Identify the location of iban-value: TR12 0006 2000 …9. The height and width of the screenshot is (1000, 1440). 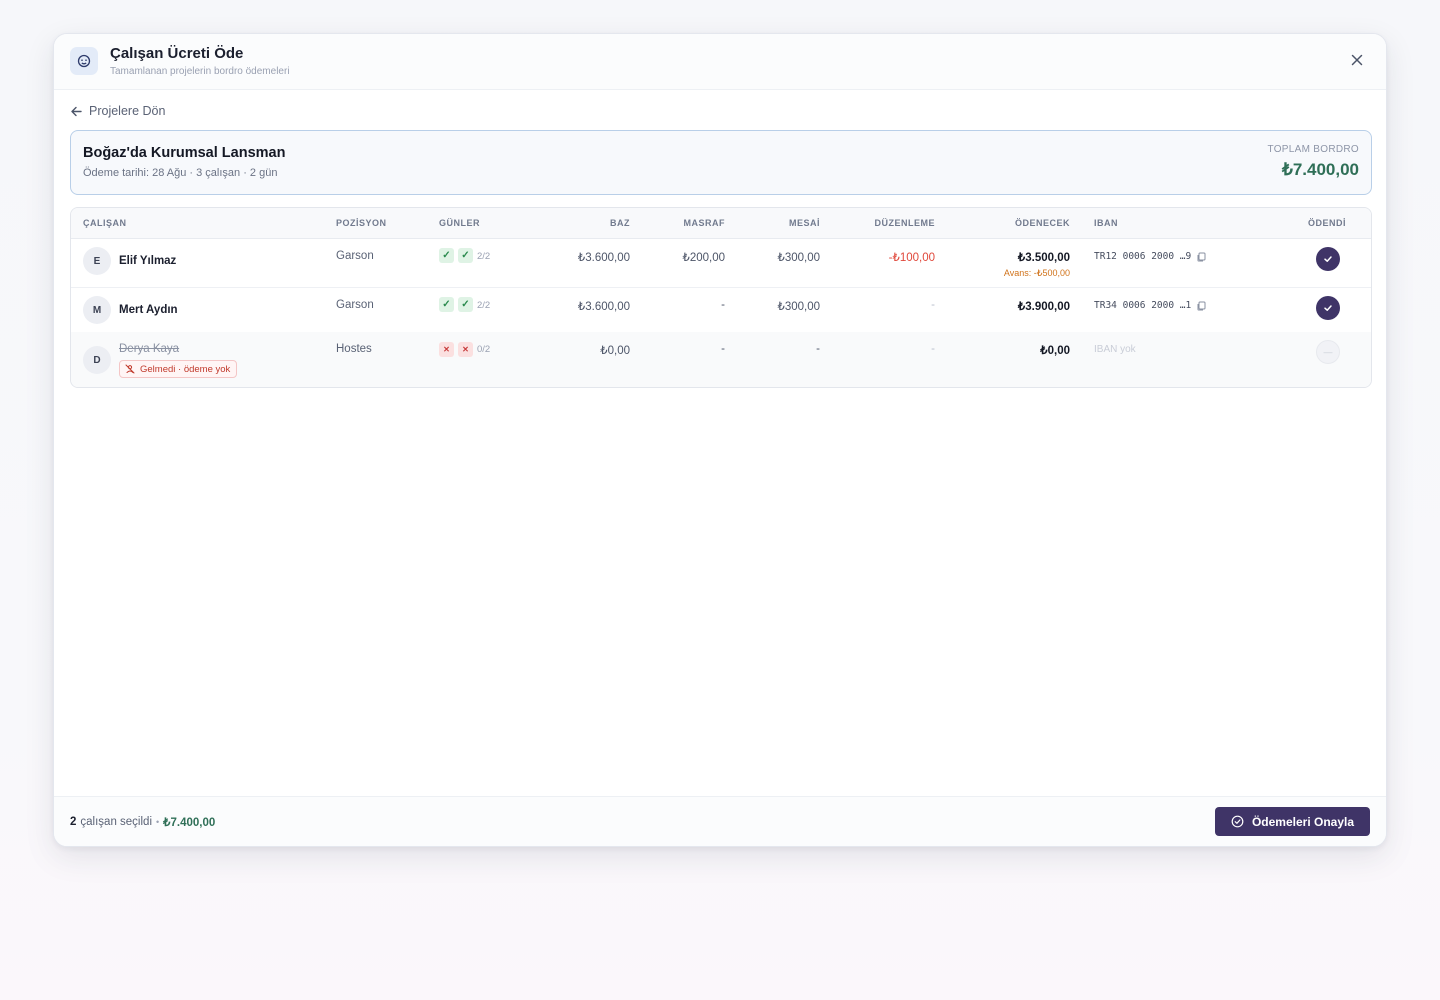
(1150, 256).